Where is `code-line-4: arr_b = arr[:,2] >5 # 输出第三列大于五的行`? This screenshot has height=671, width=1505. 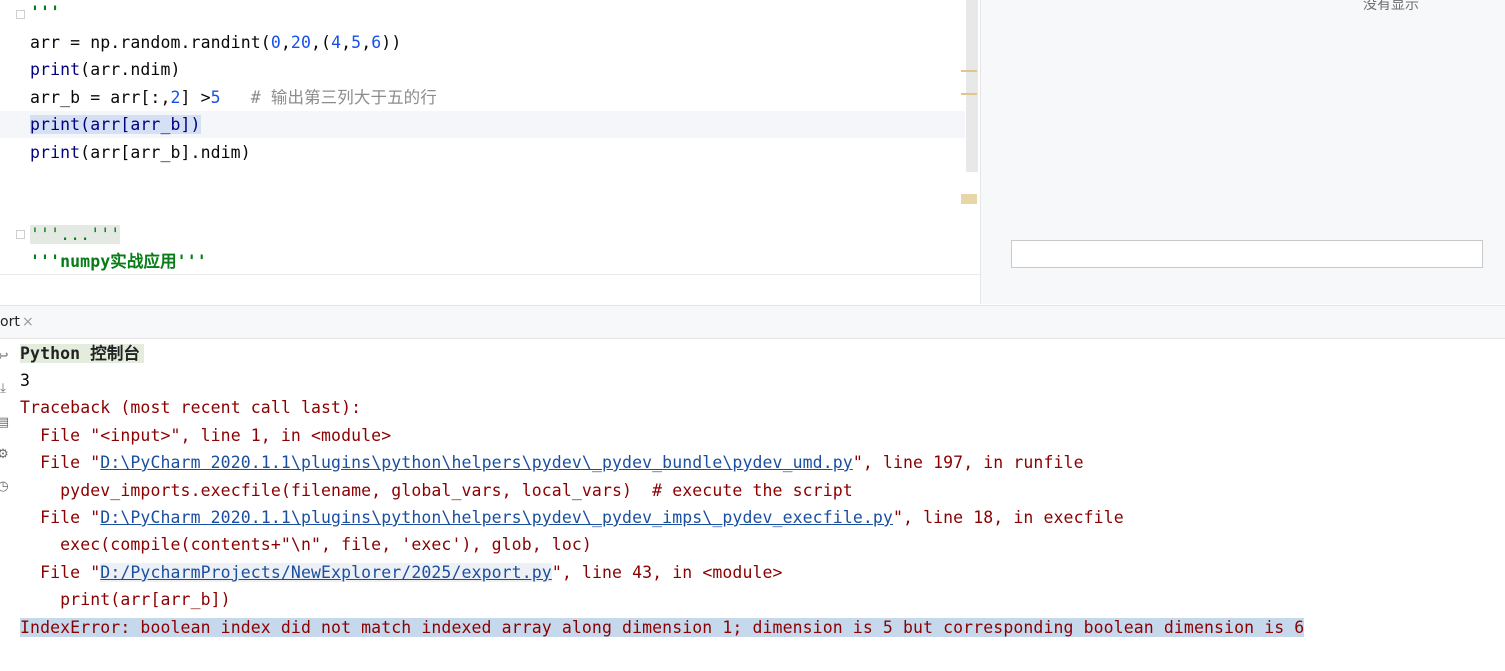
code-line-4: arr_b = arr[:,2] >5 # 输出第三列大于五的行 is located at coordinates (233, 97).